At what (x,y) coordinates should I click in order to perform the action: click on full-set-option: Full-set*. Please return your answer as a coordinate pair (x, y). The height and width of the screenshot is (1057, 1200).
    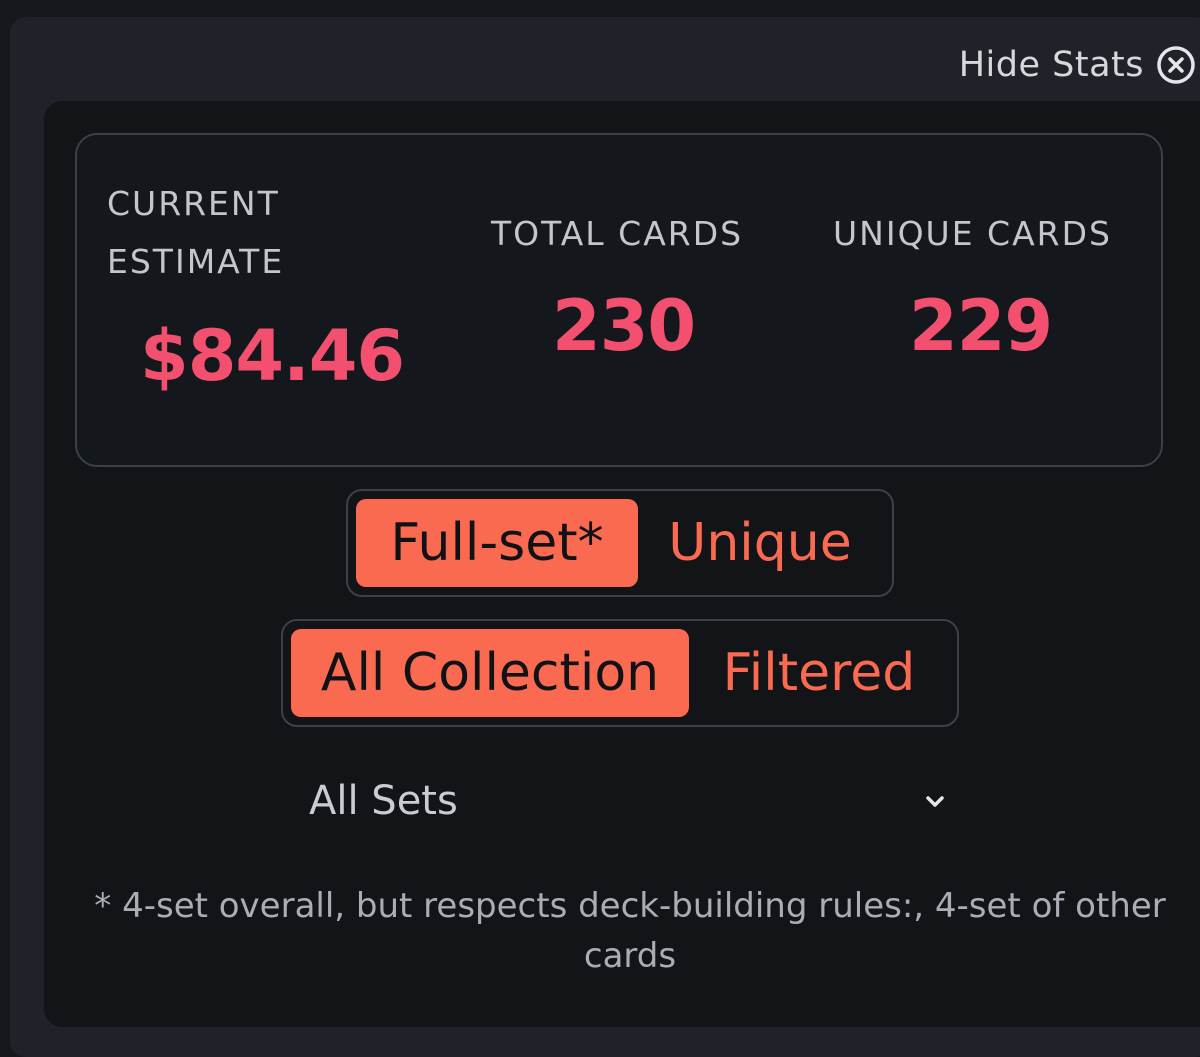
    Looking at the image, I should click on (497, 543).